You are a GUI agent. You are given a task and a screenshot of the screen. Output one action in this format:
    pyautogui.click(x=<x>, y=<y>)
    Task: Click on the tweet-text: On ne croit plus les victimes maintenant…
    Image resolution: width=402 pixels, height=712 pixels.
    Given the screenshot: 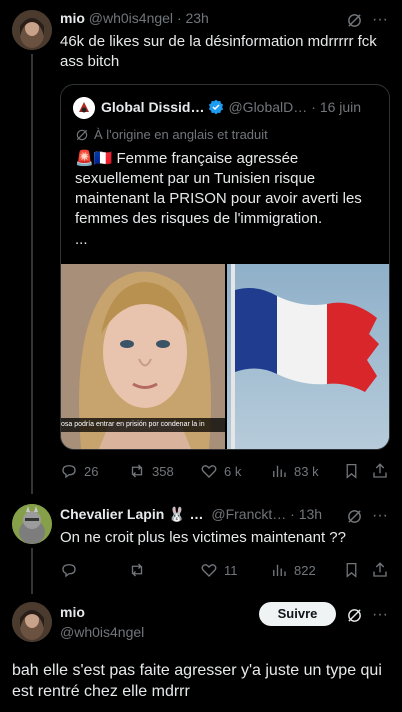 What is the action you would take?
    pyautogui.click(x=203, y=537)
    